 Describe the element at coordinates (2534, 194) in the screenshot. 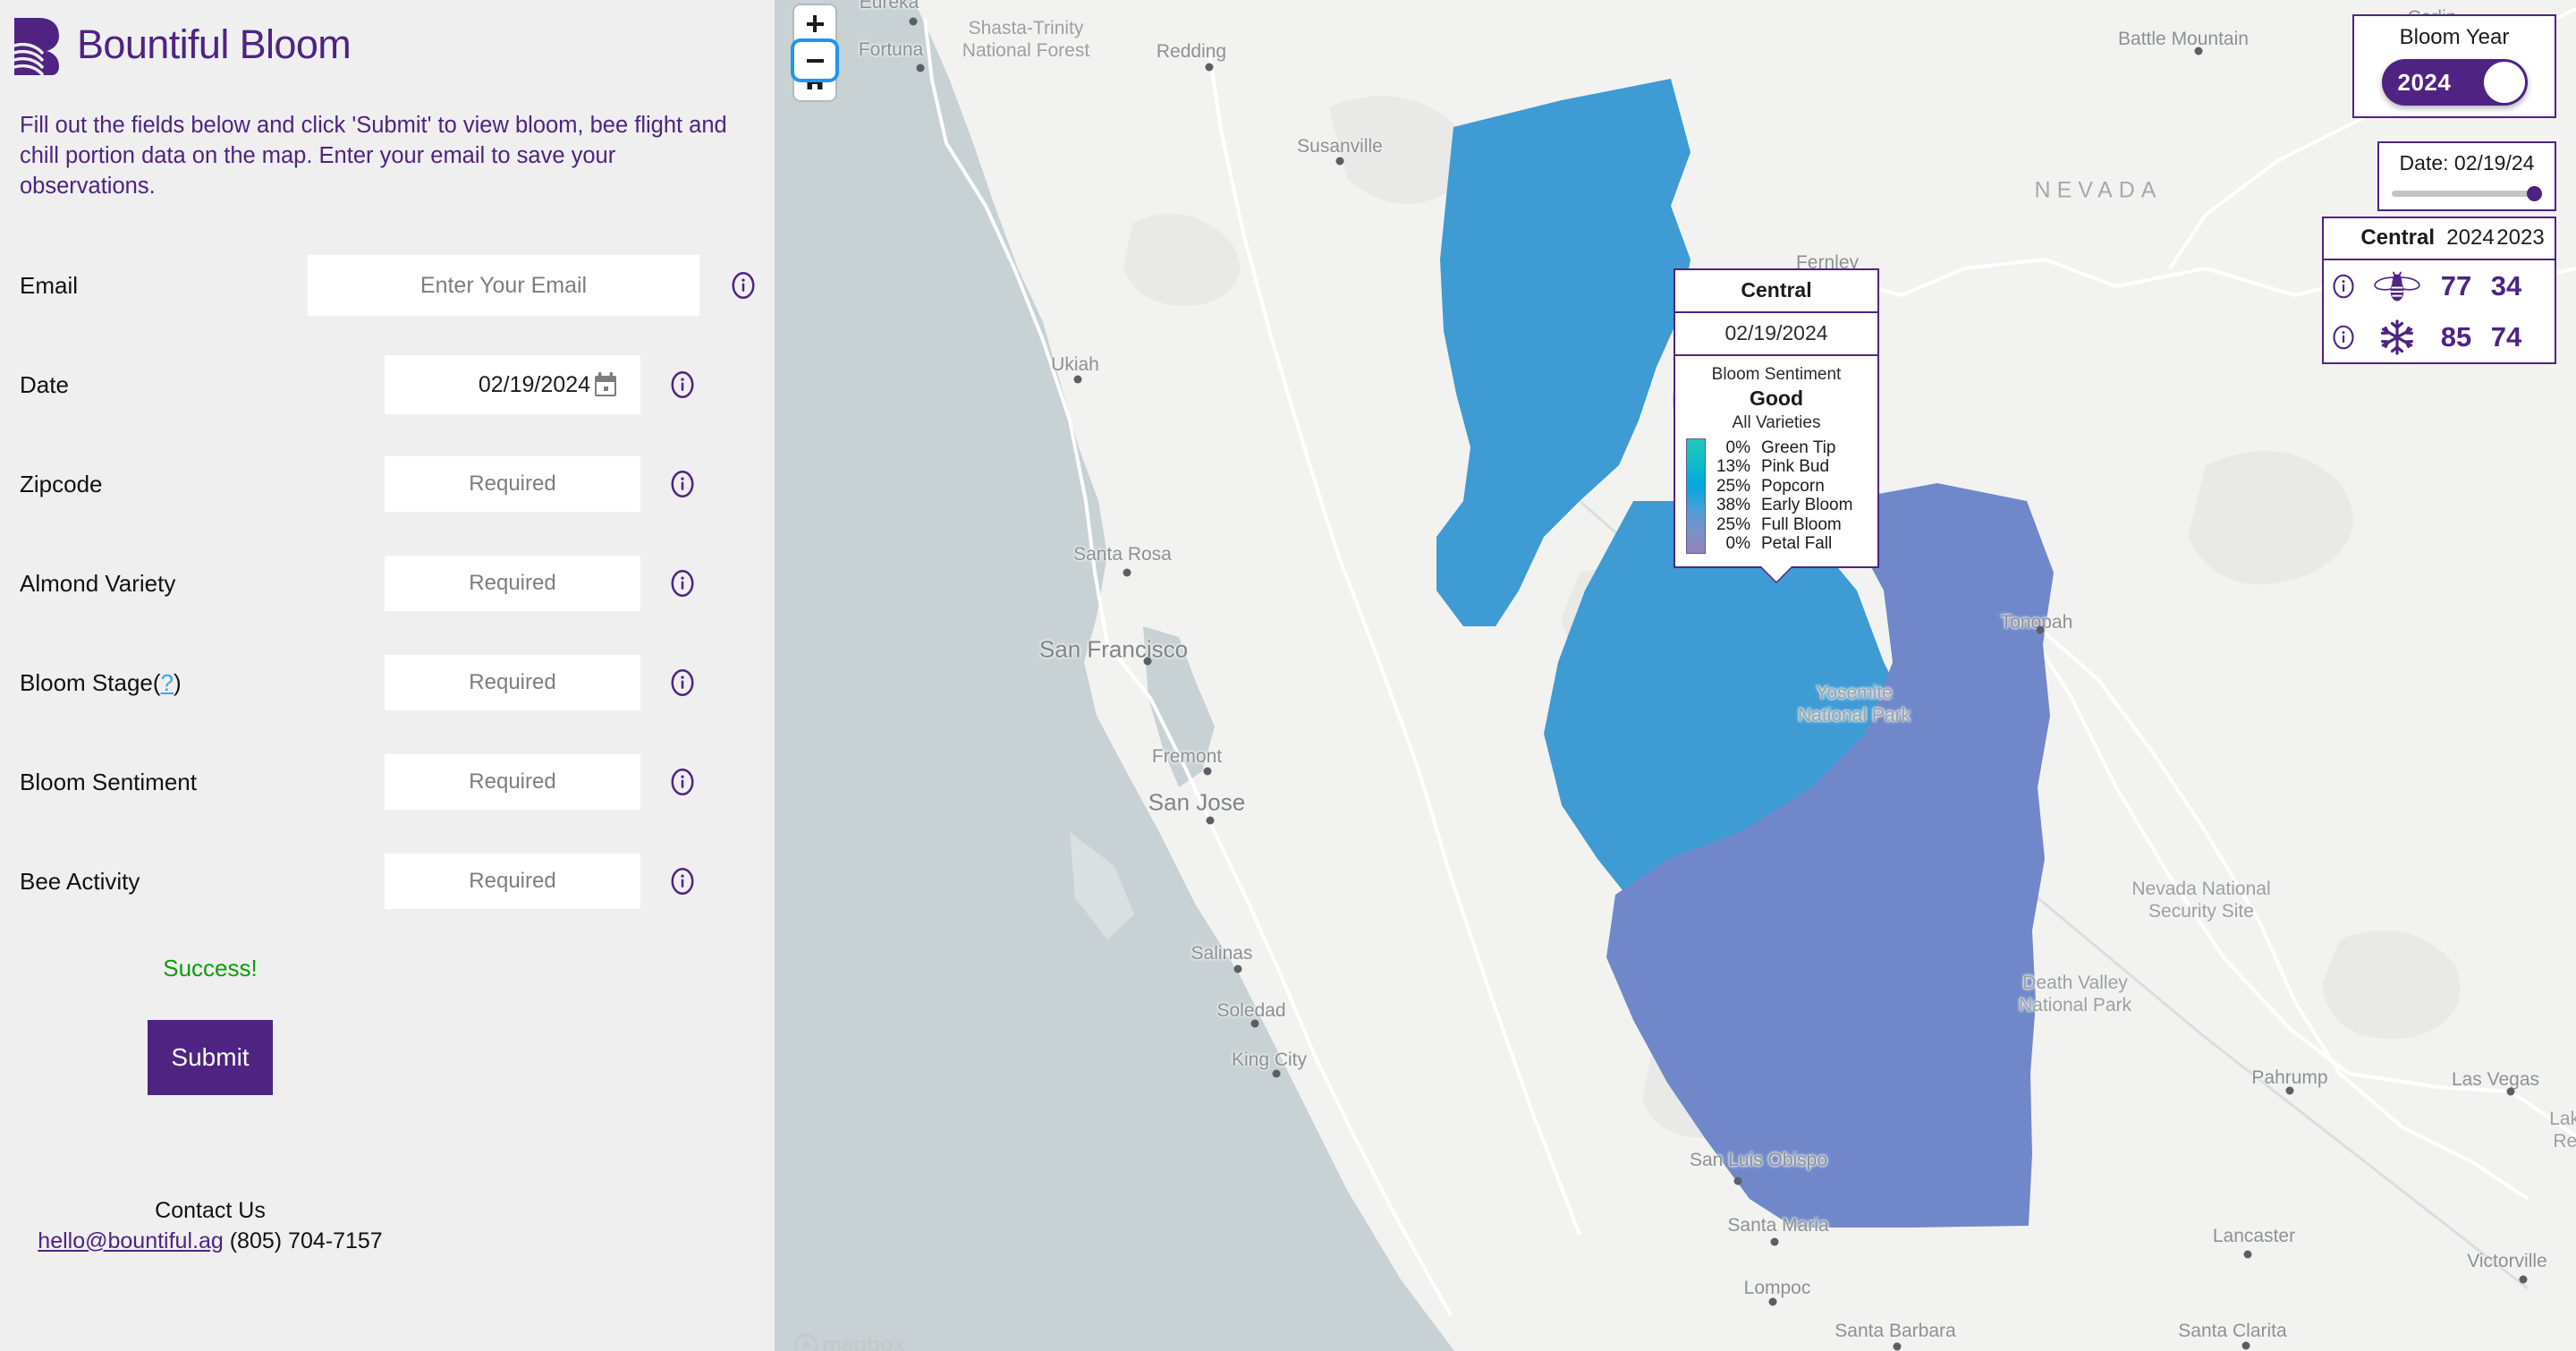

I see `slider-thumb` at that location.